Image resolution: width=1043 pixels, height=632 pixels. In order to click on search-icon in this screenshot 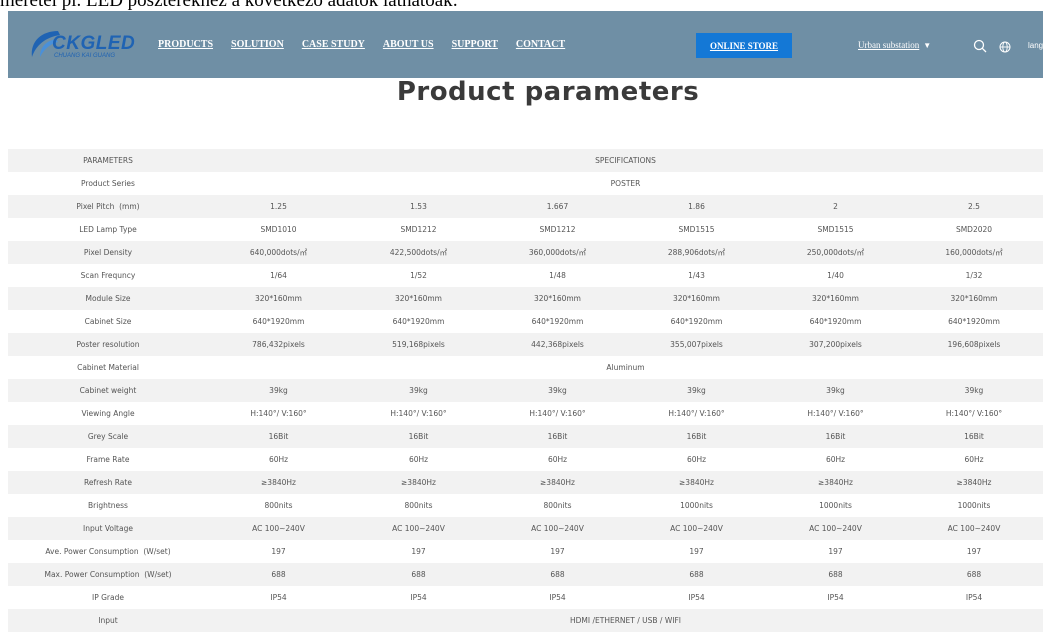, I will do `click(980, 46)`.